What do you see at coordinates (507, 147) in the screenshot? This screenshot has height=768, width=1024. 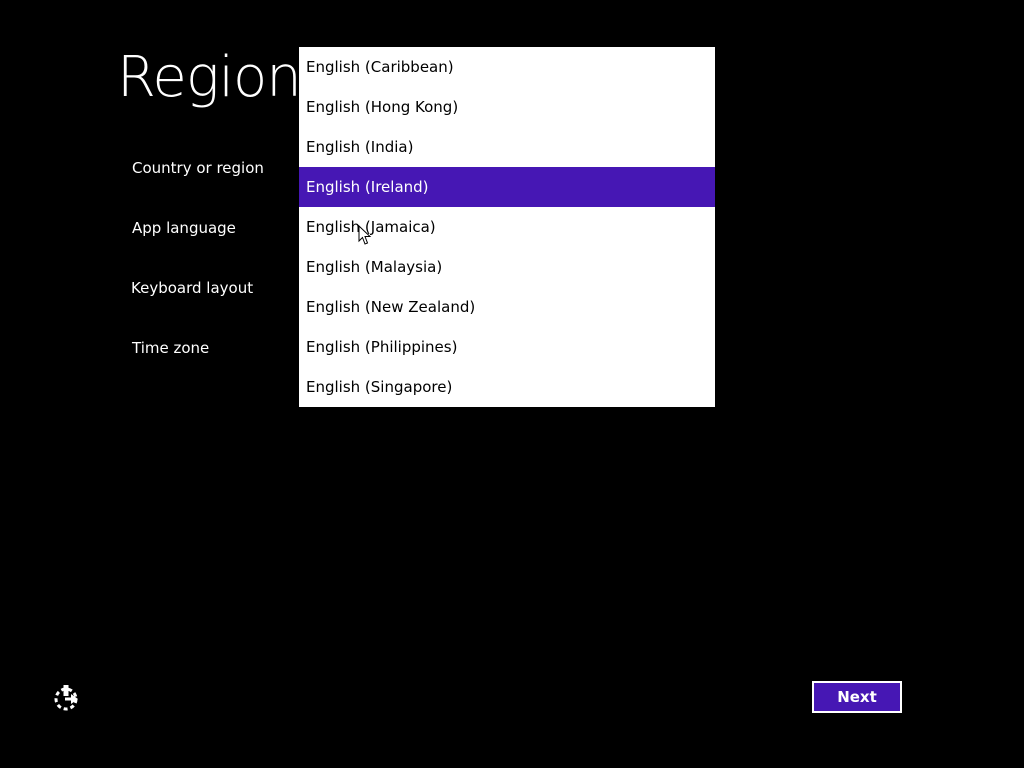 I see `dropdown-option-india: English (India)` at bounding box center [507, 147].